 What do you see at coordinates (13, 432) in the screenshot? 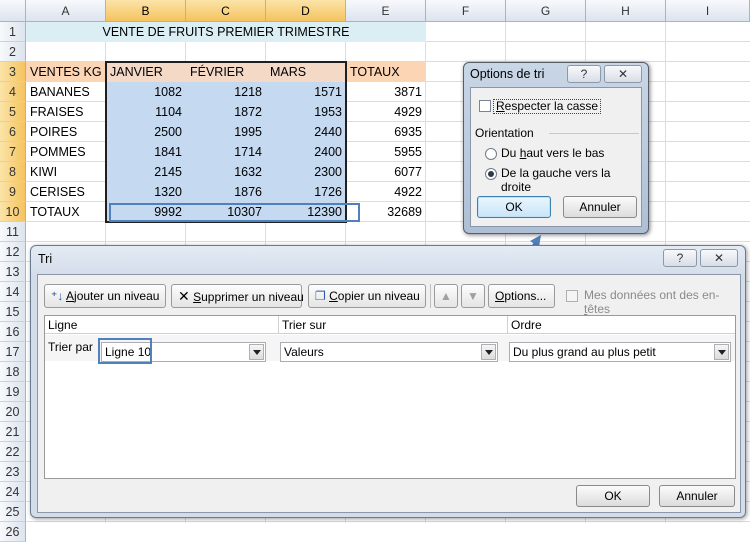
I see `row-header-21: 21` at bounding box center [13, 432].